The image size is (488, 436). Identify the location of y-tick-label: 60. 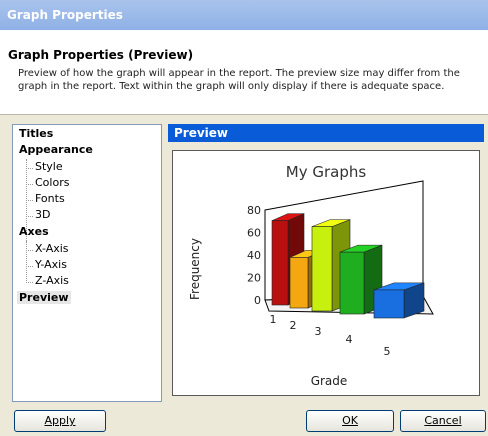
(254, 233).